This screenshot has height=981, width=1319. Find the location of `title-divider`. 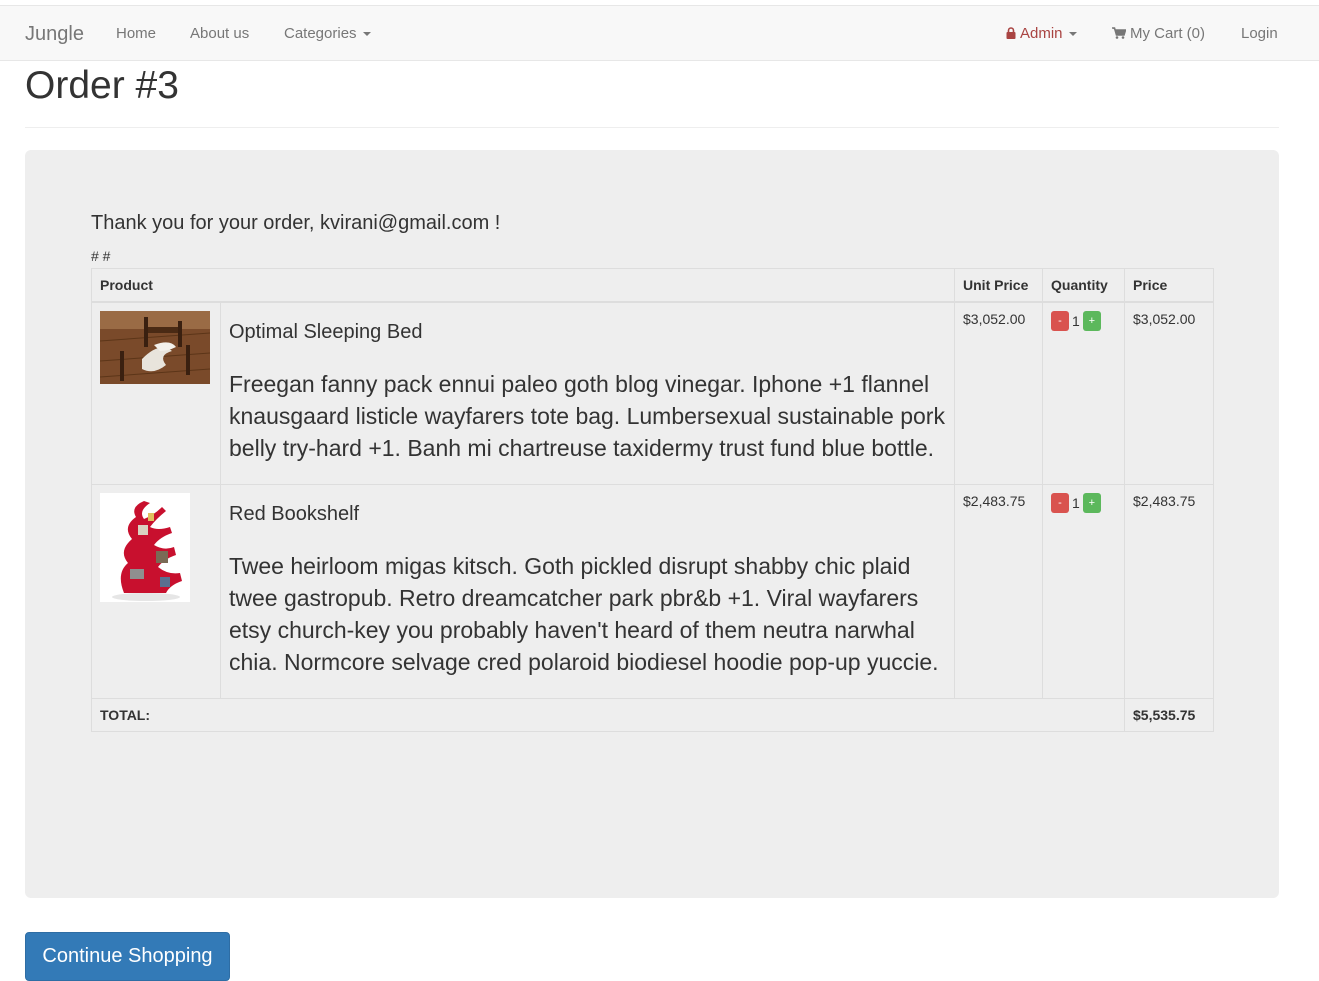

title-divider is located at coordinates (652, 127).